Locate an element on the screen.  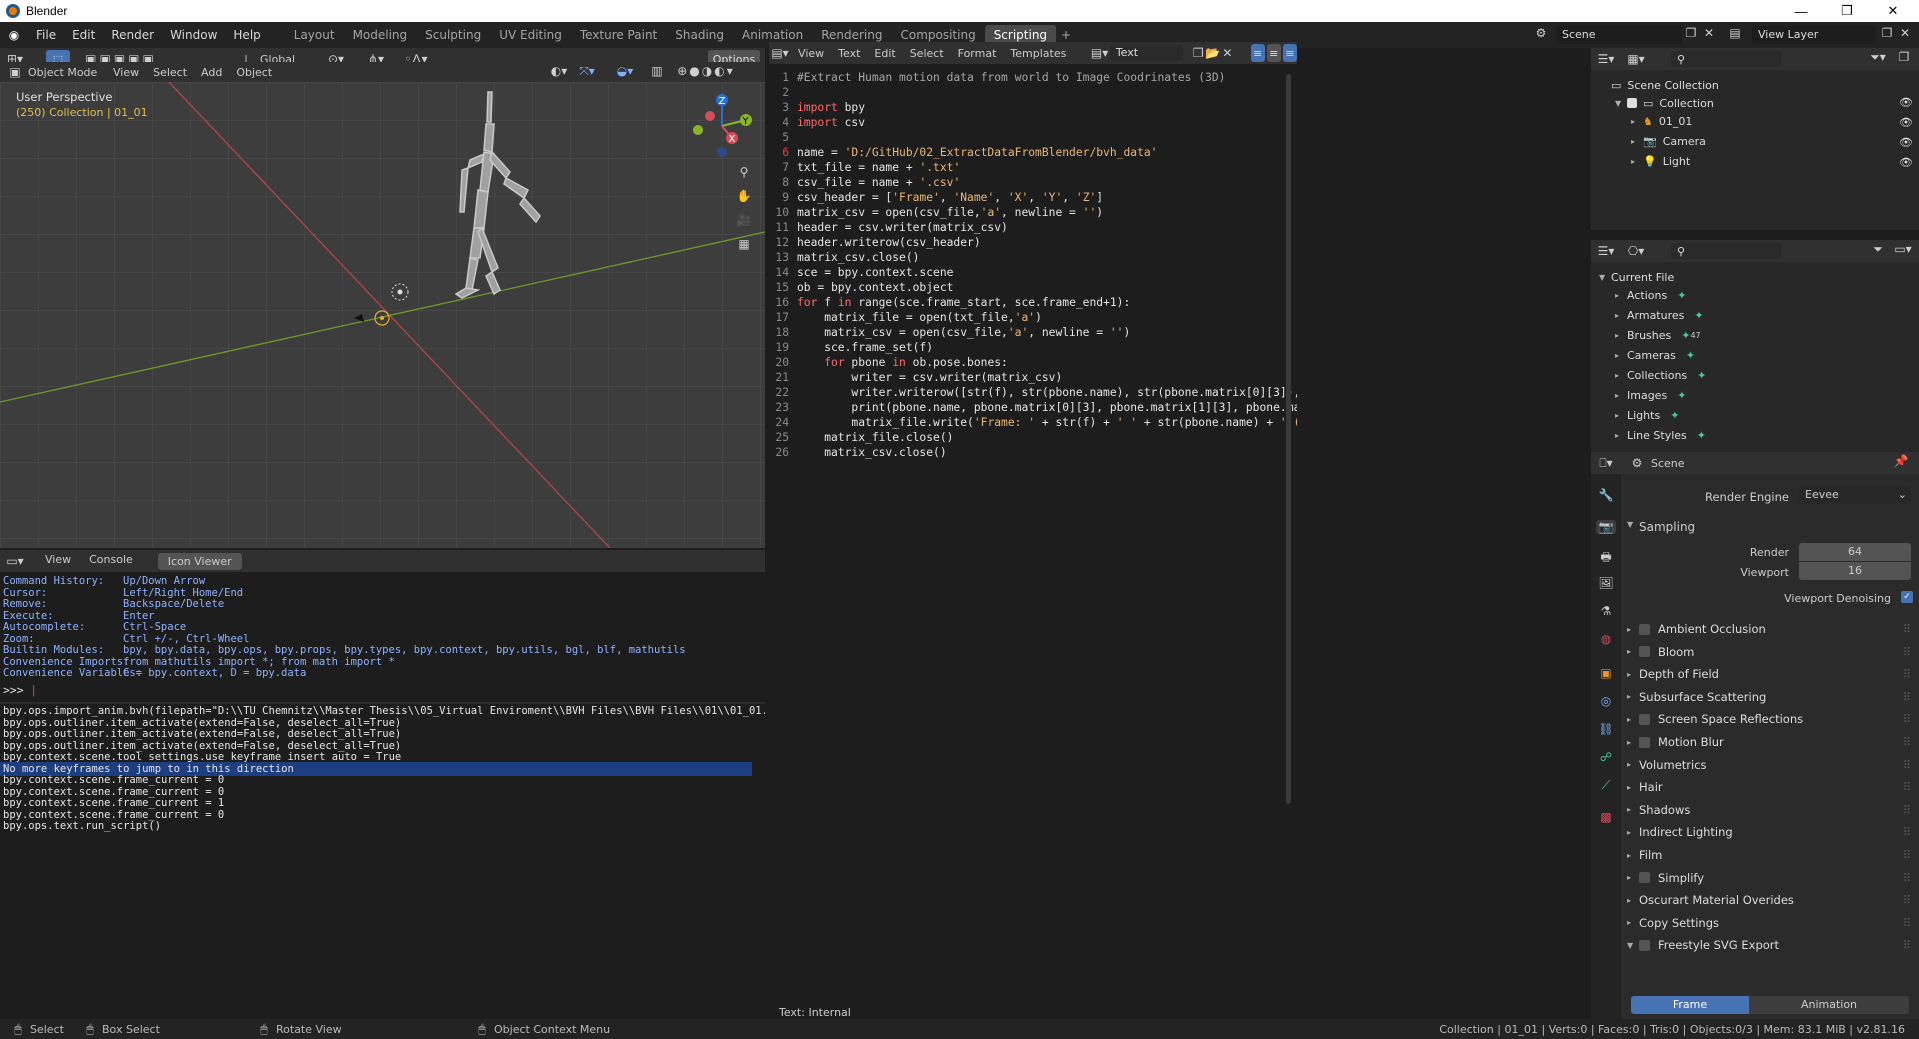
overlay-icon: ◒▾ is located at coordinates (625, 71).